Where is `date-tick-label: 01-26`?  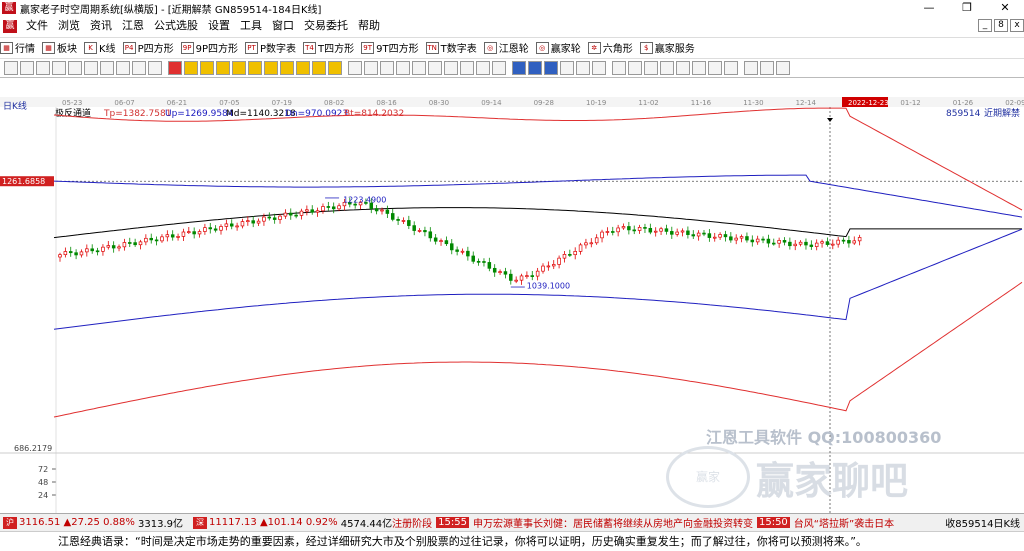
date-tick-label: 01-26 is located at coordinates (963, 103).